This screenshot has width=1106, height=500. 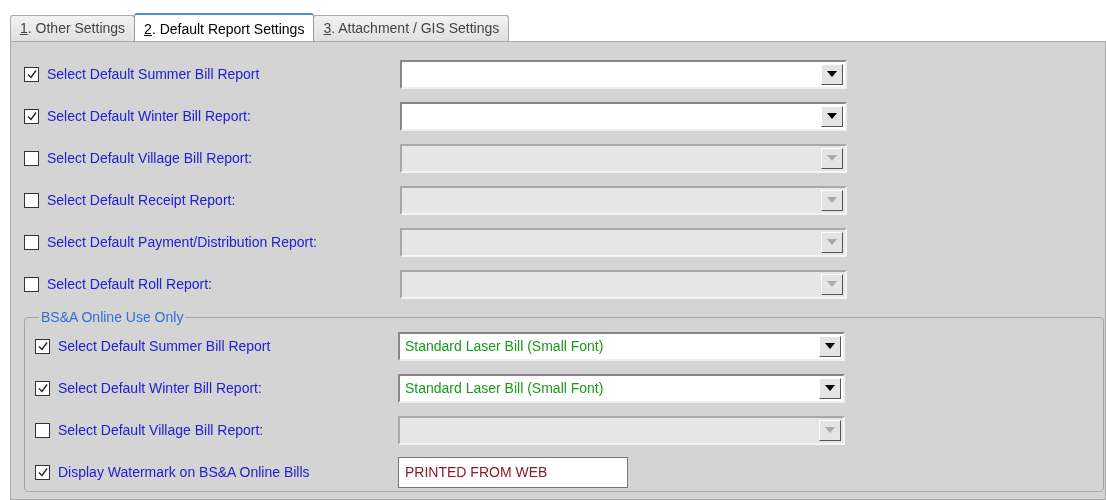 What do you see at coordinates (73, 28) in the screenshot?
I see `tab: 1. Other Settings` at bounding box center [73, 28].